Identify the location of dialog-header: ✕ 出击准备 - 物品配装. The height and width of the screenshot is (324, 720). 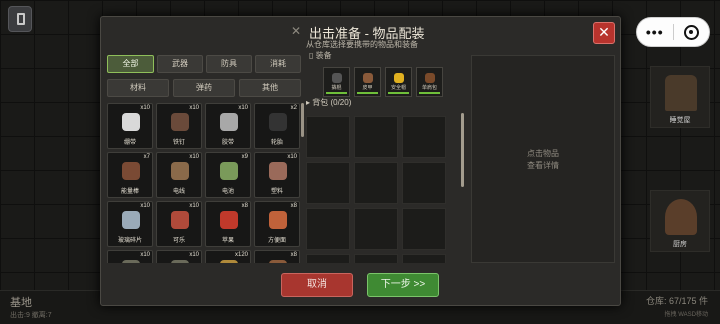
(360, 31).